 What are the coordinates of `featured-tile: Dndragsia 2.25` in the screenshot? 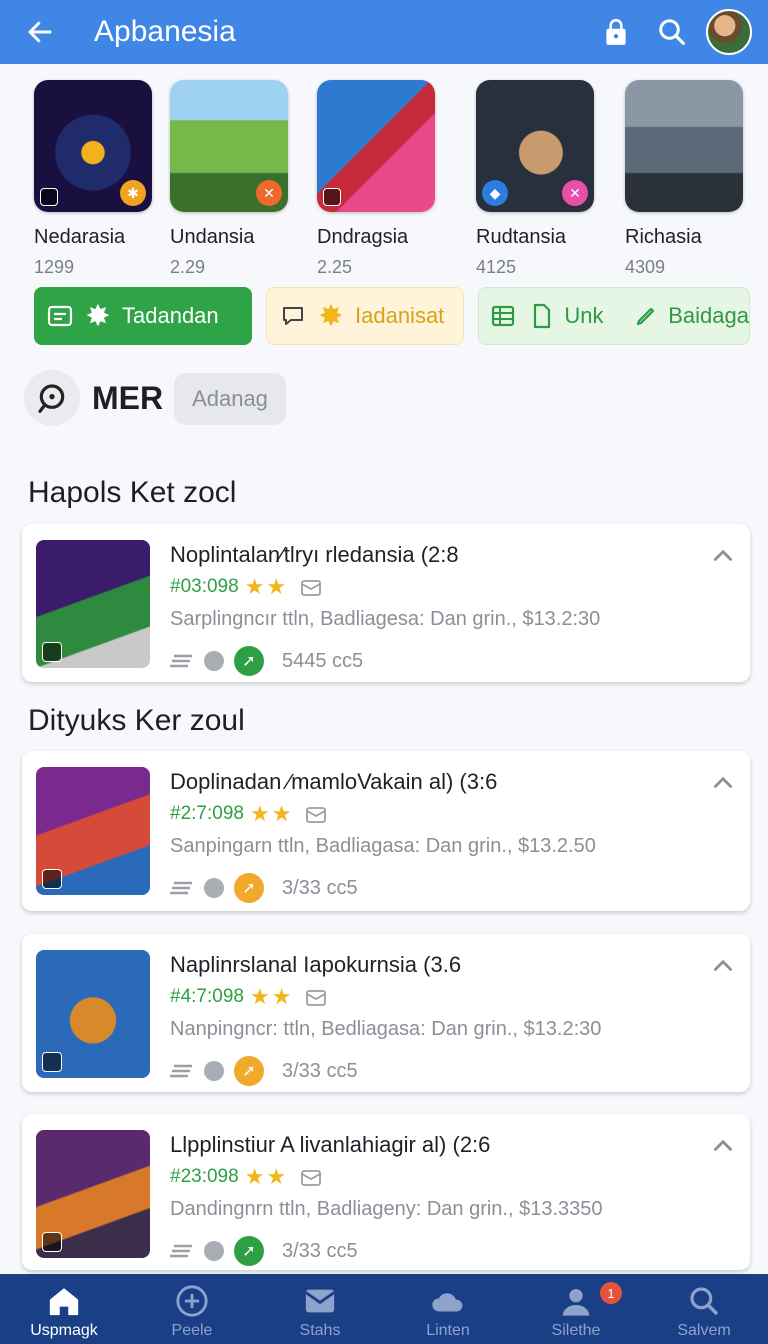 It's located at (376, 179).